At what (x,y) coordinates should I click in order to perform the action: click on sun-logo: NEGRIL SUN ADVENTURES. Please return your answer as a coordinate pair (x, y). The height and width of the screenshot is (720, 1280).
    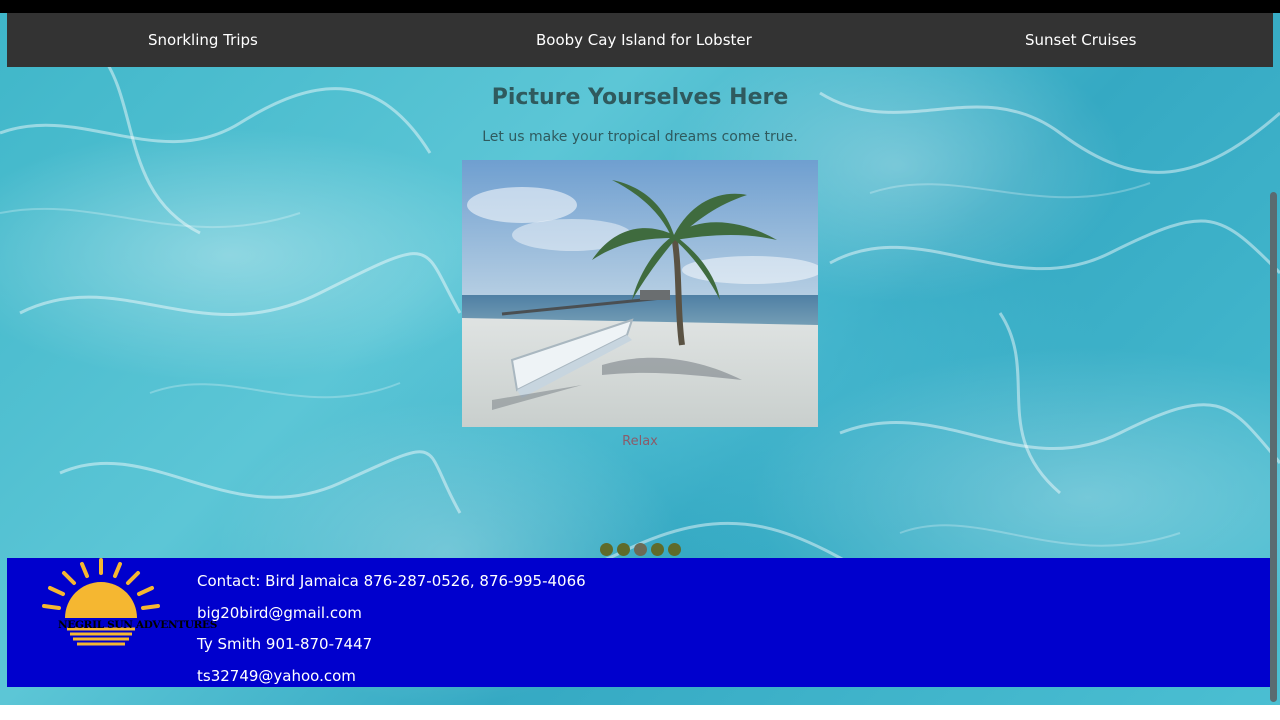
    Looking at the image, I should click on (124, 605).